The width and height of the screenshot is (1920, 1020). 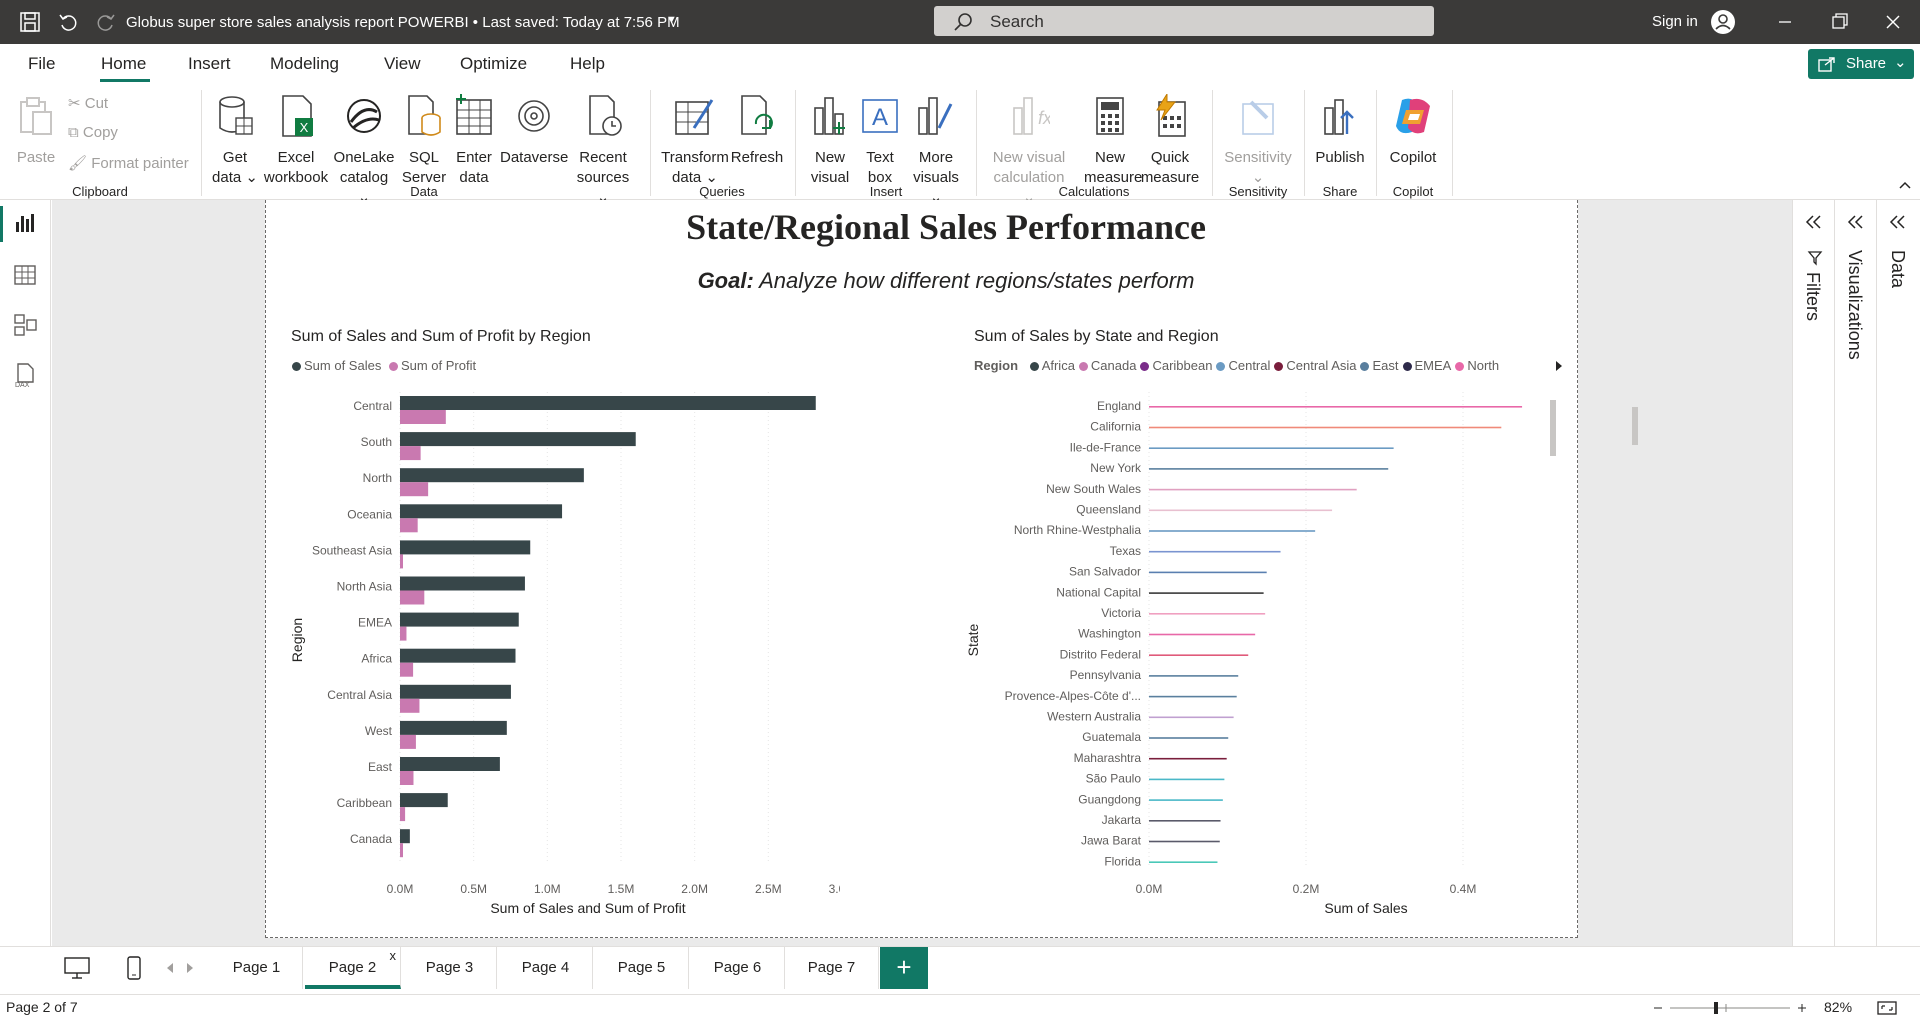 What do you see at coordinates (1106, 447) in the screenshot?
I see `y-tick-label: Ile-de-France` at bounding box center [1106, 447].